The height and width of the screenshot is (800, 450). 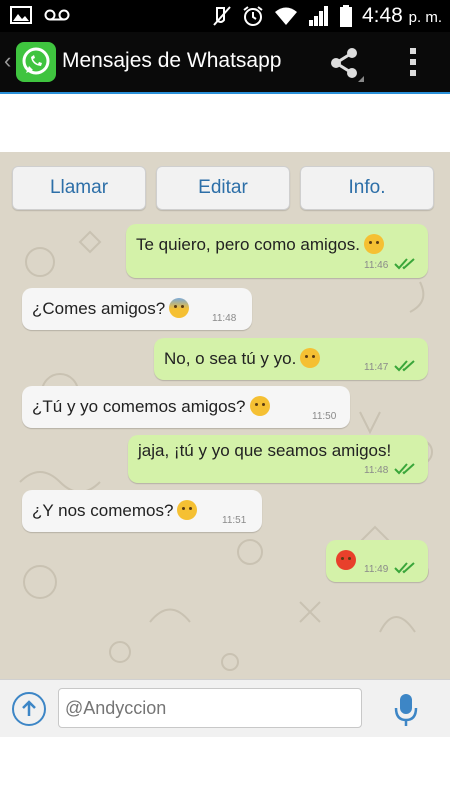 What do you see at coordinates (115, 510) in the screenshot?
I see `message-text: ¿Y nos comemos?` at bounding box center [115, 510].